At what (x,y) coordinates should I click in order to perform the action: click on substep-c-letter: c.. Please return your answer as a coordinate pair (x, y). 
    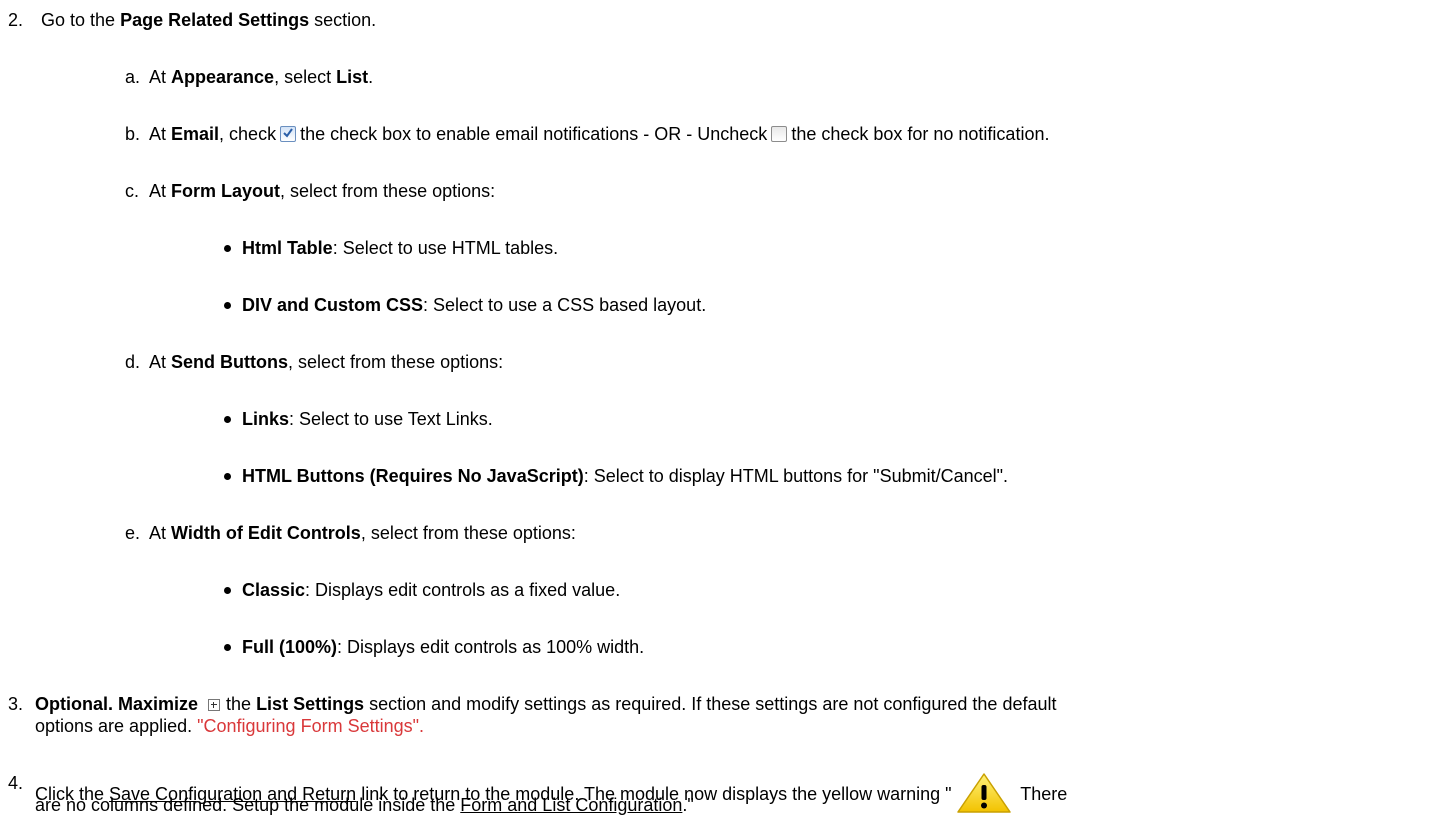
    Looking at the image, I should click on (132, 191).